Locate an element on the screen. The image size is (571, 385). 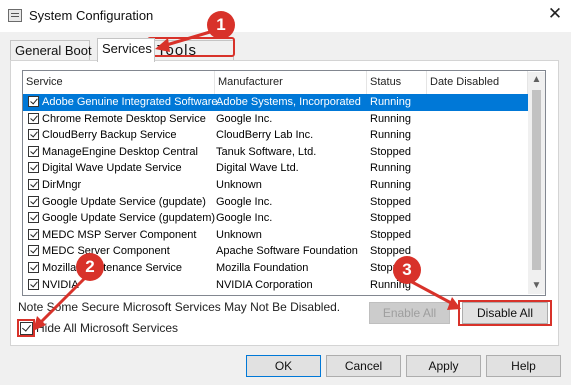
tab-services: Services is located at coordinates (126, 50).